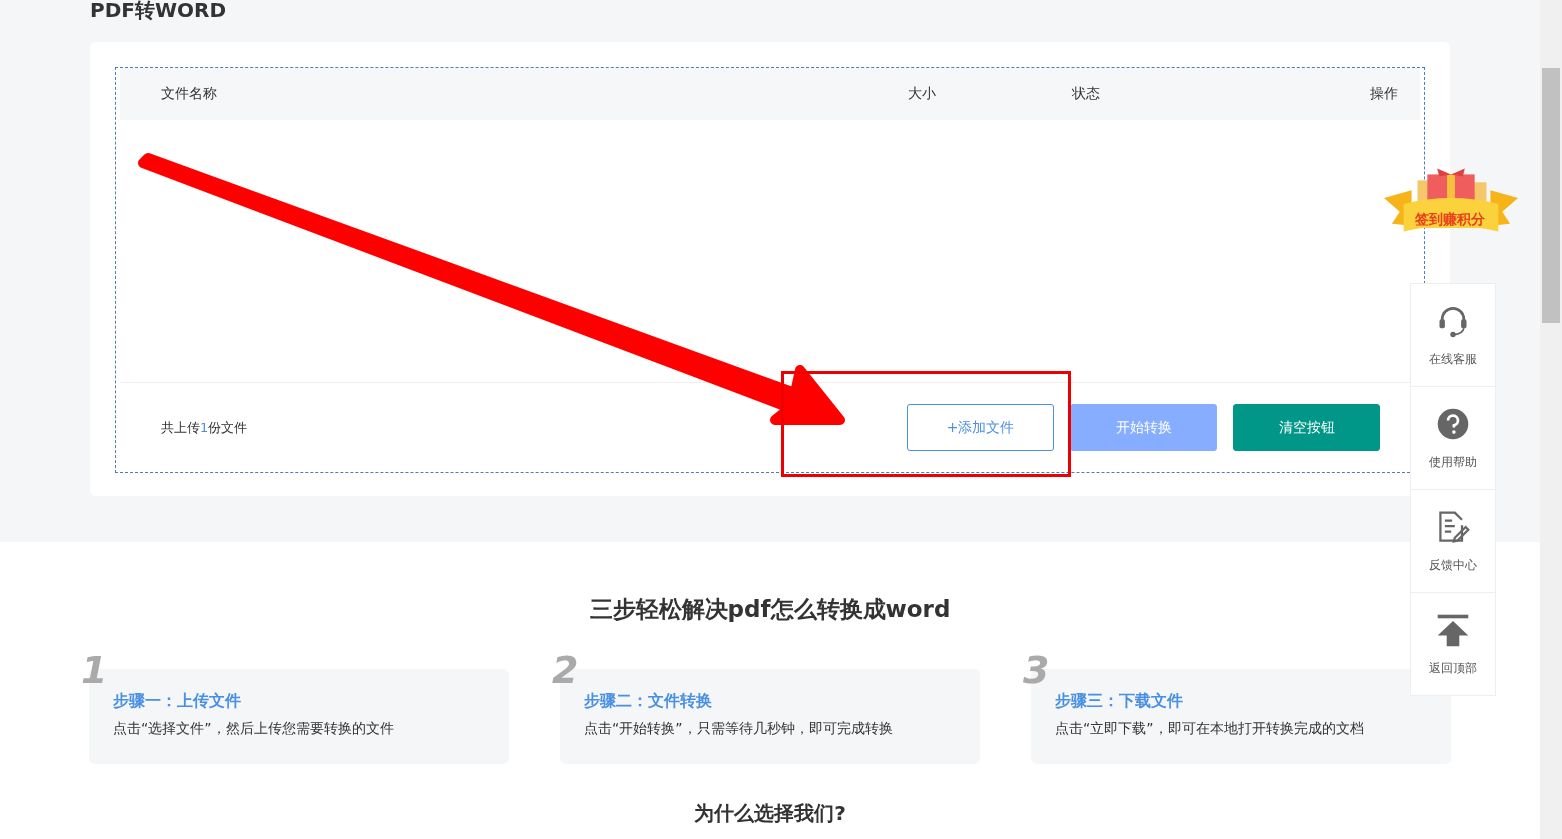  What do you see at coordinates (770, 609) in the screenshot?
I see `section-title: 三步轻松解决pdf怎么转换成word` at bounding box center [770, 609].